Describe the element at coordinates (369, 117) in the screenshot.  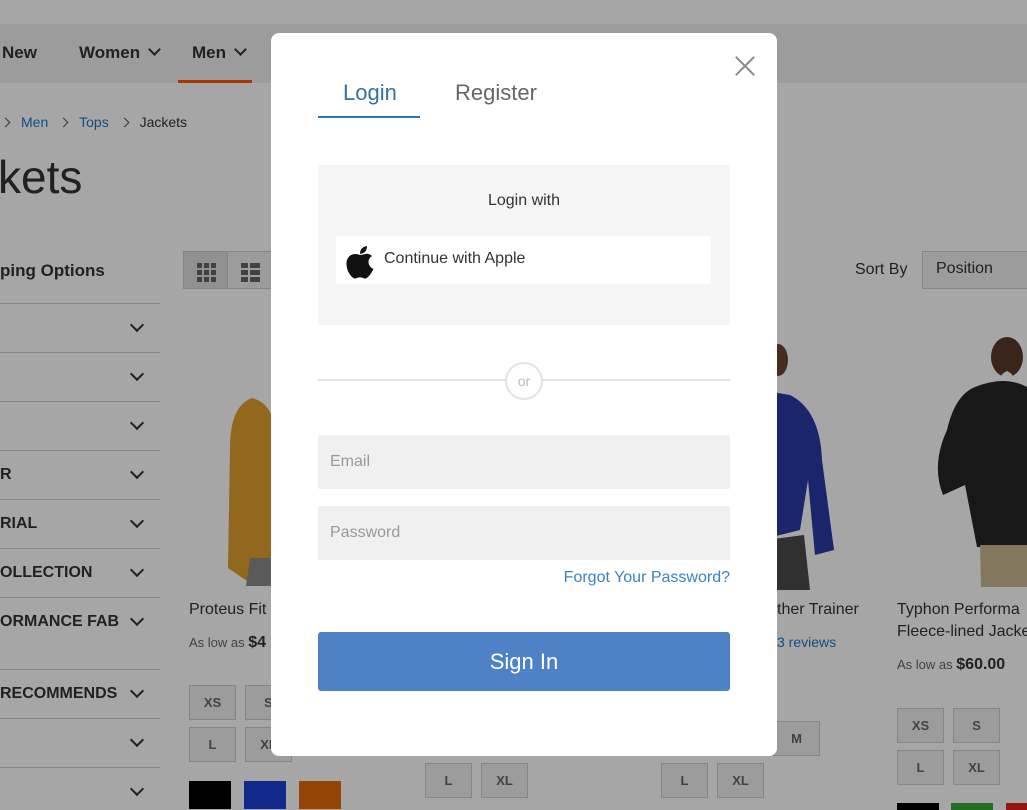
I see `active-tab-indicator` at that location.